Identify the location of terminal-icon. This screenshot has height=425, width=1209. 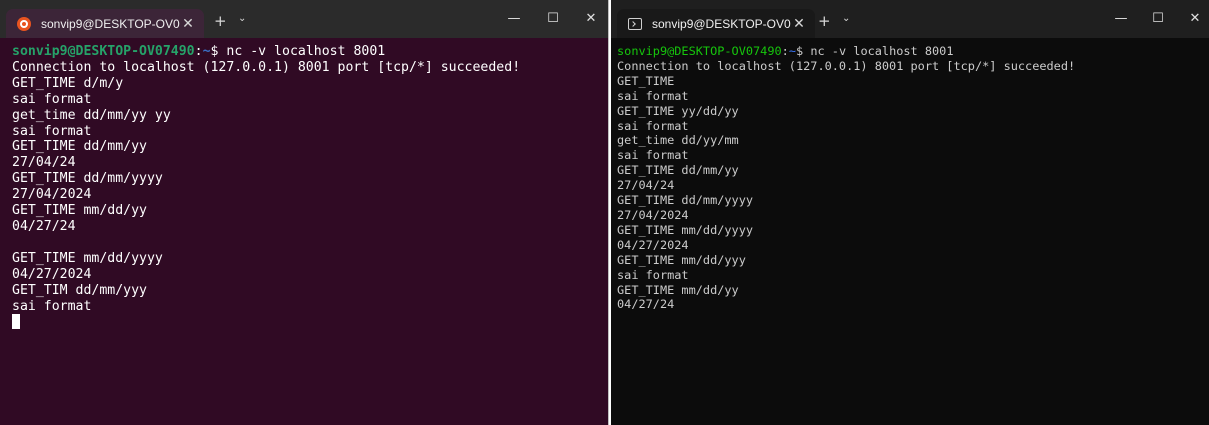
(635, 24).